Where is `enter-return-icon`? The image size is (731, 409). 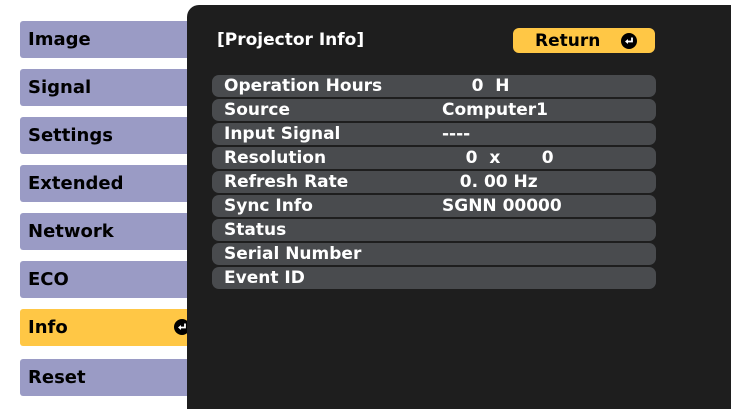
enter-return-icon is located at coordinates (629, 41).